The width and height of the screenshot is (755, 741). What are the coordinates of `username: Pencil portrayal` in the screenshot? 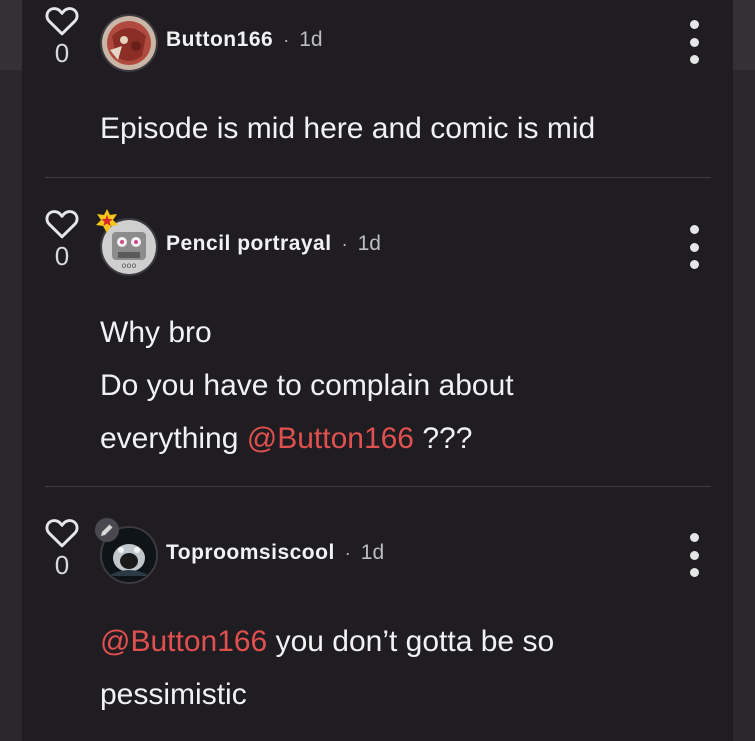 It's located at (249, 244).